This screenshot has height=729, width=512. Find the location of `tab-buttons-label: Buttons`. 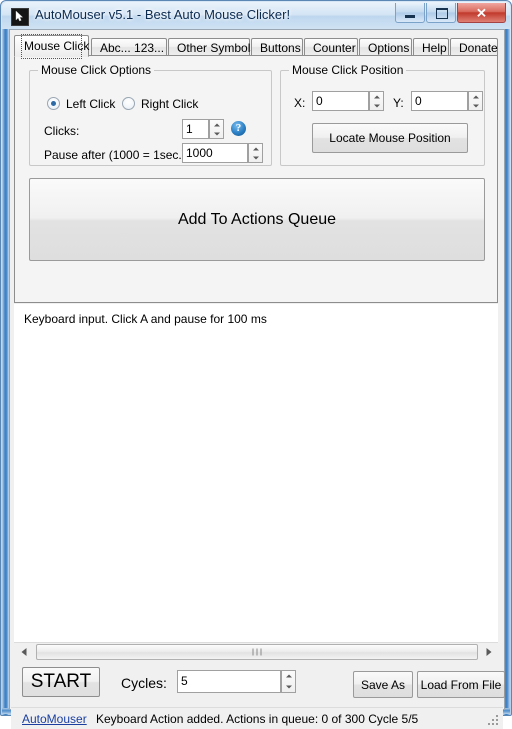

tab-buttons-label: Buttons is located at coordinates (280, 48).